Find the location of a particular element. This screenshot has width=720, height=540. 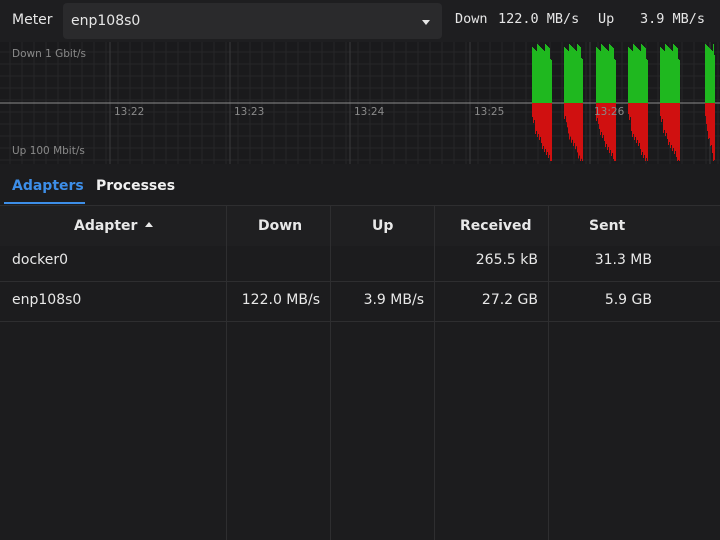

adapter-select: enp108s0 is located at coordinates (252, 21).